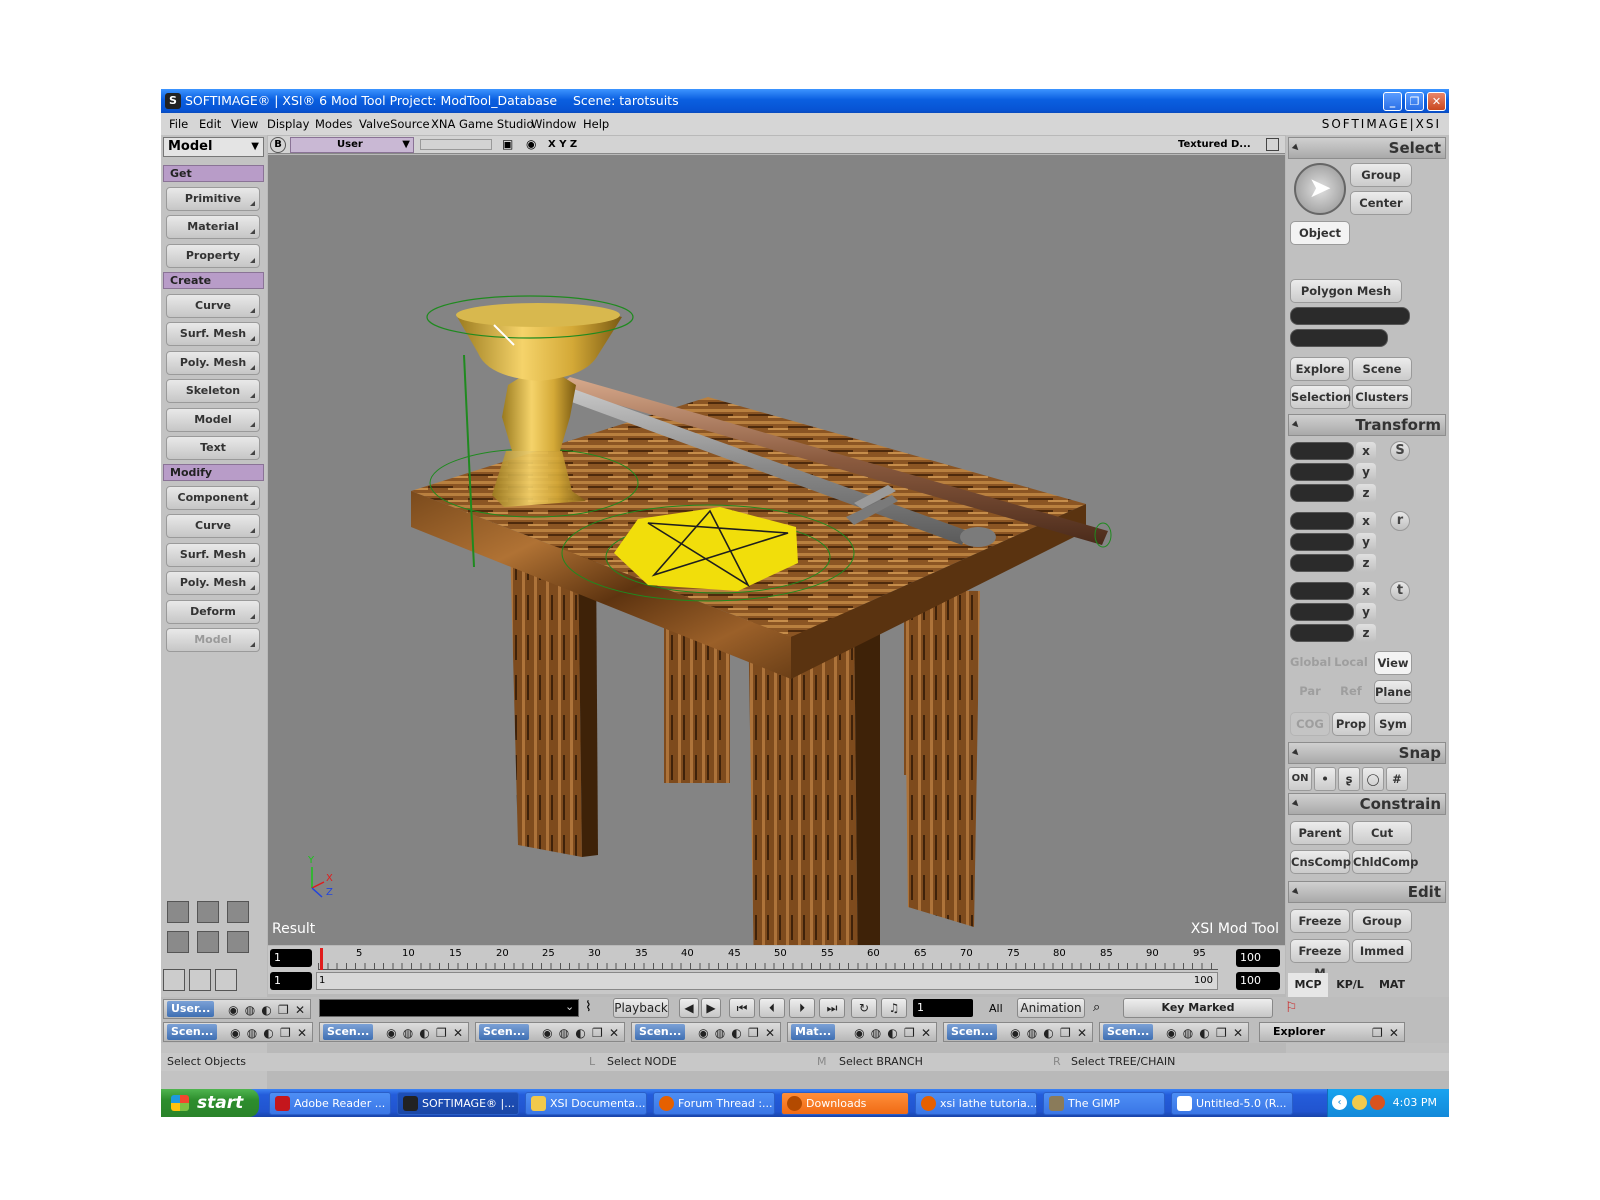  Describe the element at coordinates (562, 144) in the screenshot. I see `axes-label: X Y Z` at that location.